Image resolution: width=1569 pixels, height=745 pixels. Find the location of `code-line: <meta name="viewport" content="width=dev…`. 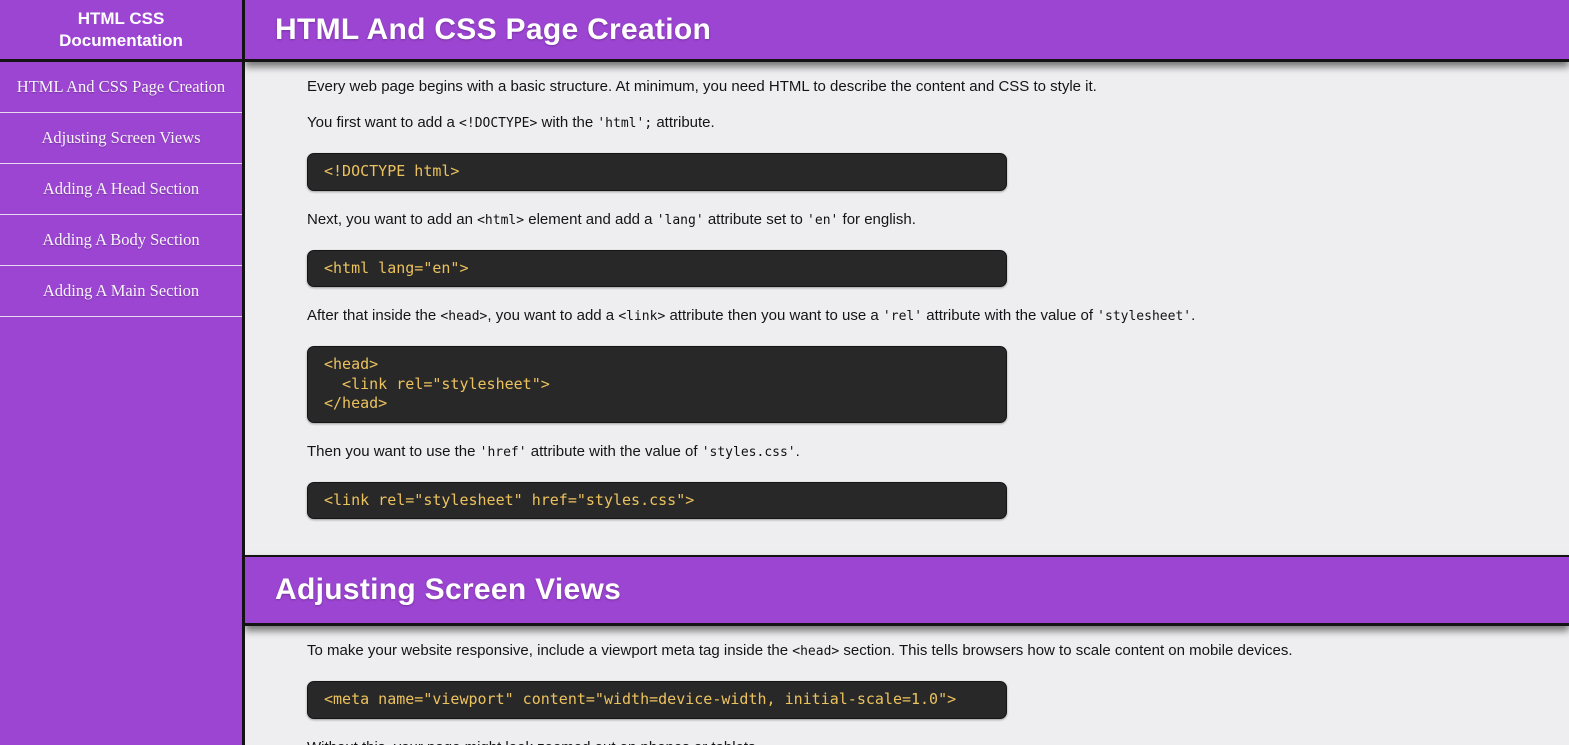

code-line: <meta name="viewport" content="width=dev… is located at coordinates (640, 699).